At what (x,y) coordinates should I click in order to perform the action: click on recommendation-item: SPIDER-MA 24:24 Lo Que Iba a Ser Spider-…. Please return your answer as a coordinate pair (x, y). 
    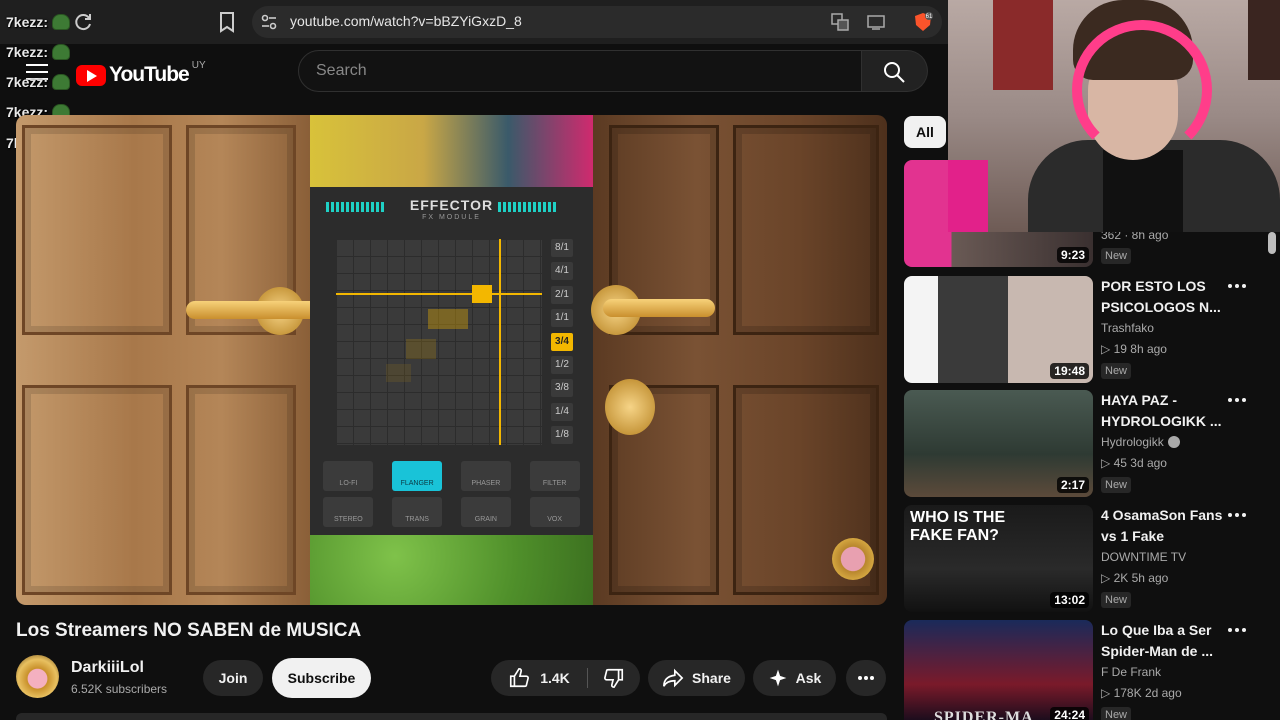
    Looking at the image, I should click on (1092, 670).